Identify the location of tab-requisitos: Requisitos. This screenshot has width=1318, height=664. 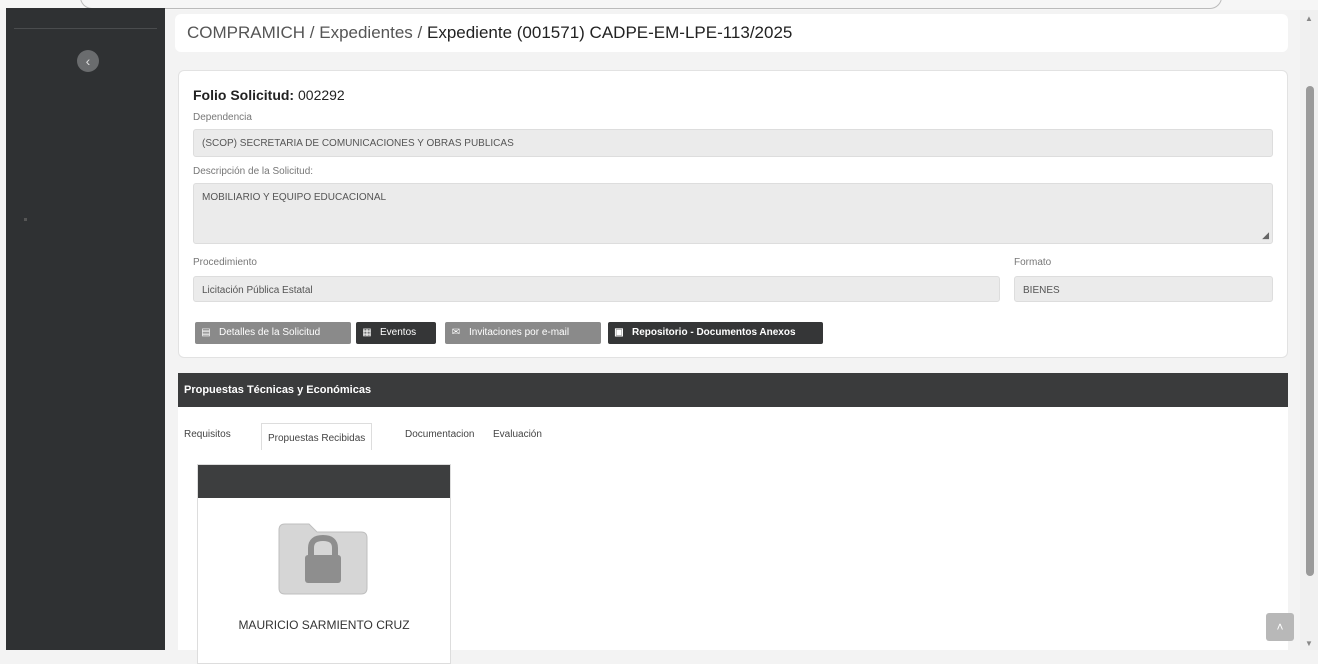
(207, 434).